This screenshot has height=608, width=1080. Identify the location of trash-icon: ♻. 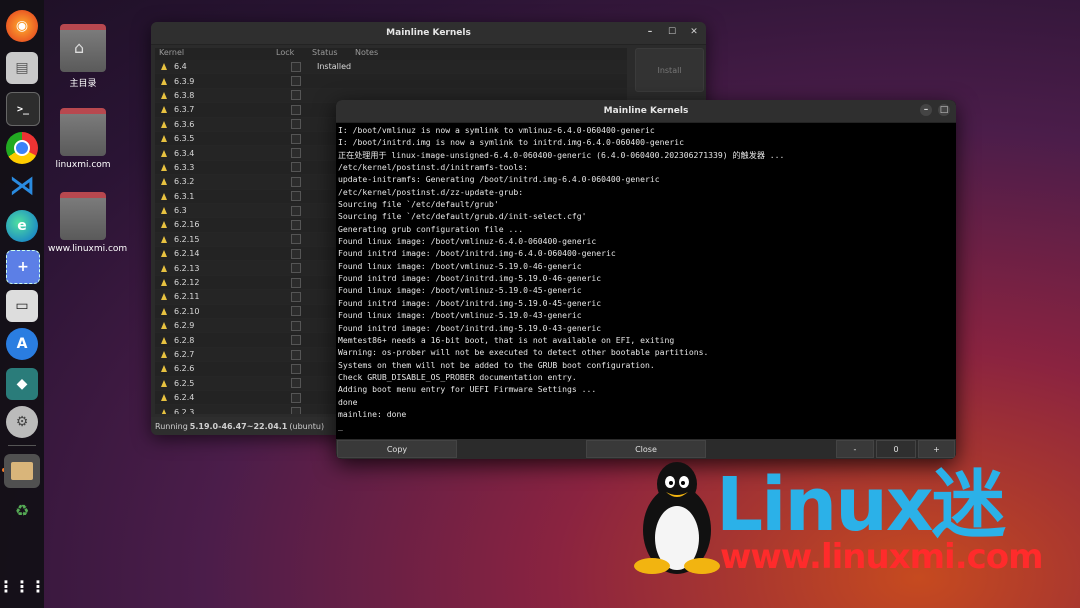
(22, 510).